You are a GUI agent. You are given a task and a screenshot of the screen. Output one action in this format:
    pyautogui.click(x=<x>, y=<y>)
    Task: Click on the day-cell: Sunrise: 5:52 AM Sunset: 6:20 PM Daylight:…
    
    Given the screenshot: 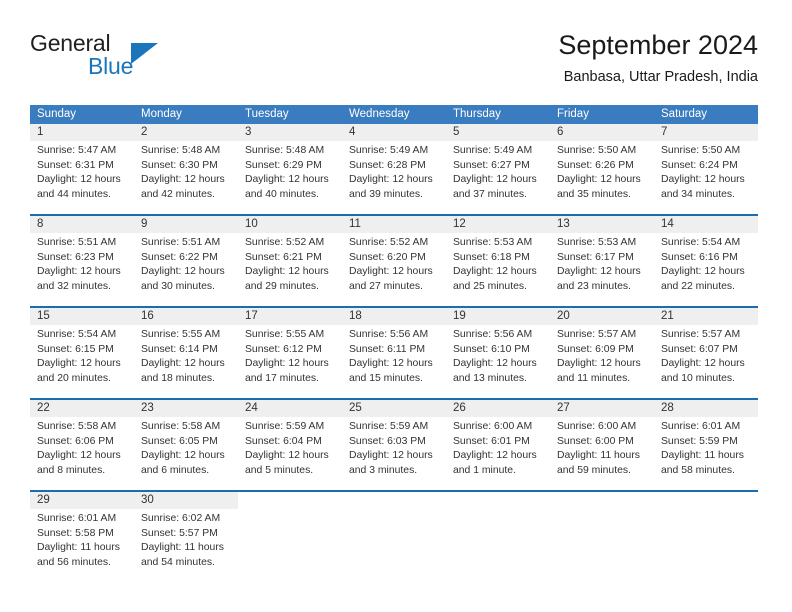 What is the action you would take?
    pyautogui.click(x=394, y=266)
    